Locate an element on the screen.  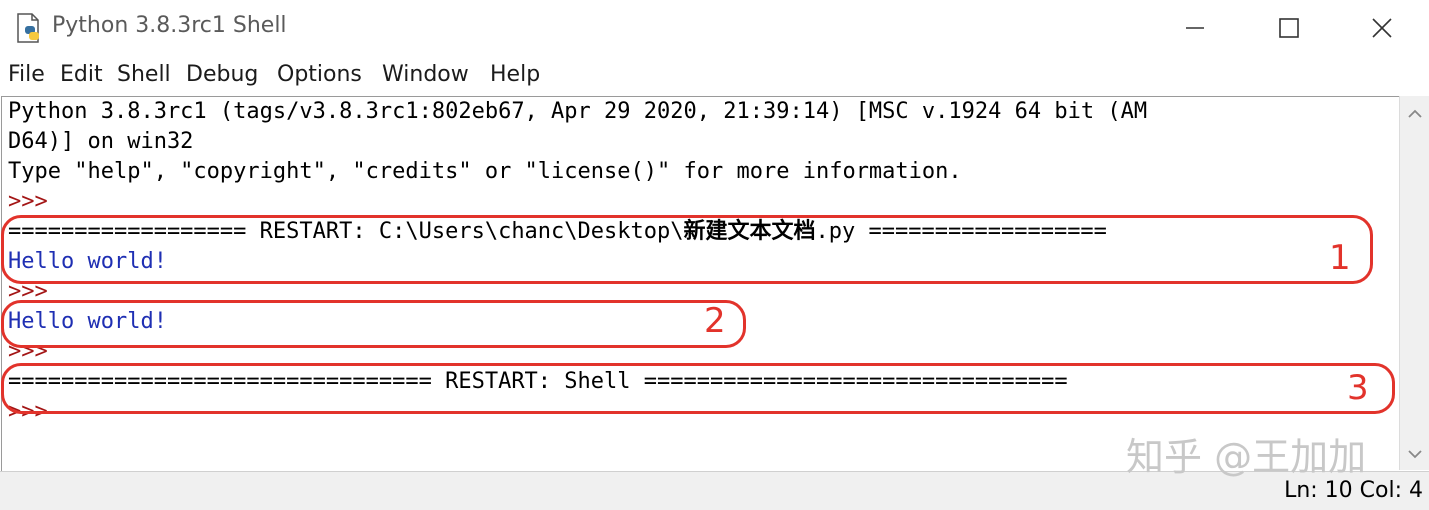
python-file-icon is located at coordinates (28, 28).